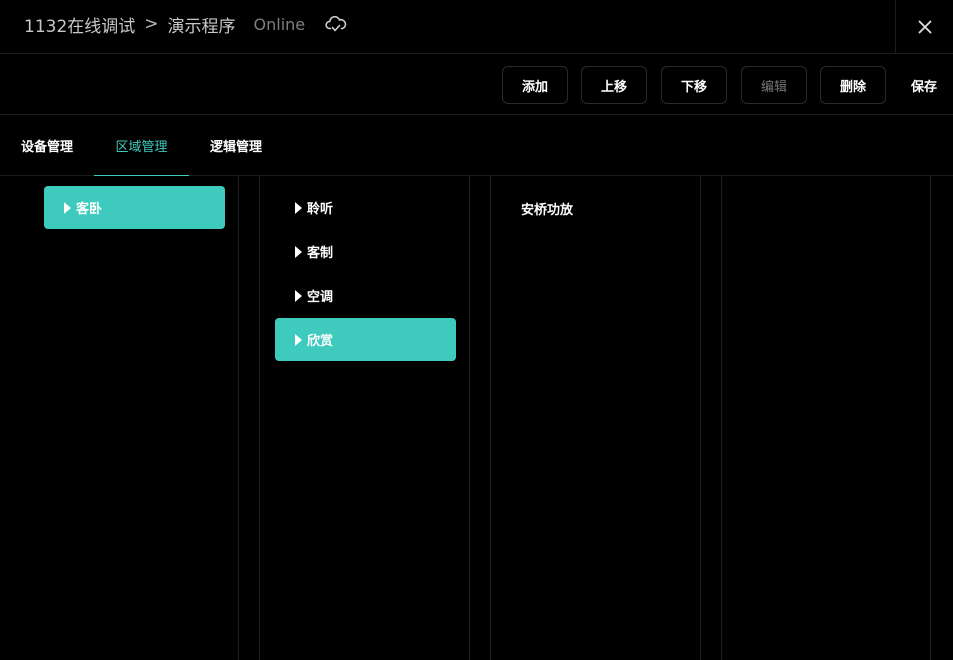 This screenshot has width=953, height=660. I want to click on breadcrumb: 1132在线调试 > 演示程序 Online, so click(185, 24).